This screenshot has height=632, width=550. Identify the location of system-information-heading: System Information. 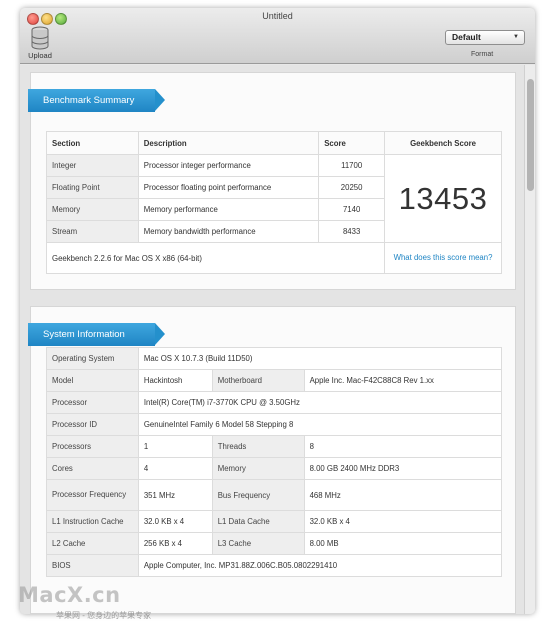
(96, 334).